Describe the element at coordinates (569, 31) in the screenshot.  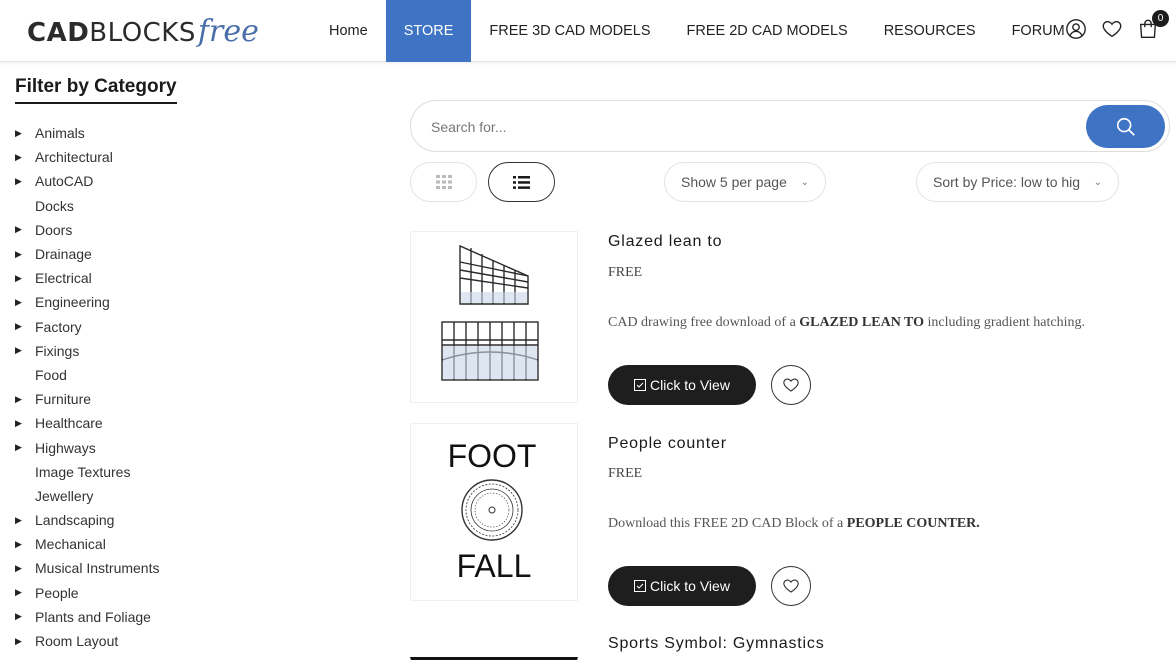
I see `nav-free-3d-cad-models: FREE 3D CAD MODELS` at that location.